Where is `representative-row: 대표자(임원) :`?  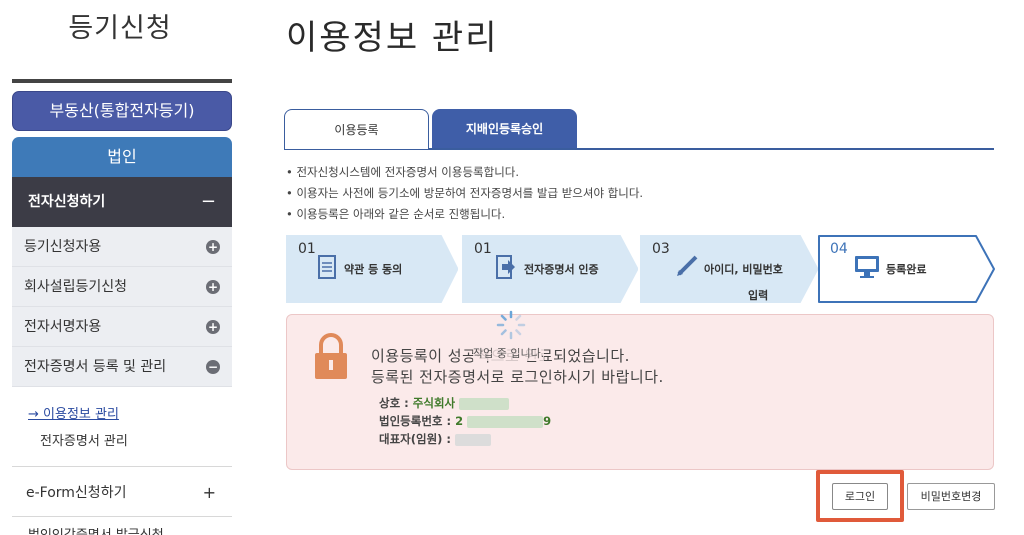
representative-row: 대표자(임원) : is located at coordinates (435, 439).